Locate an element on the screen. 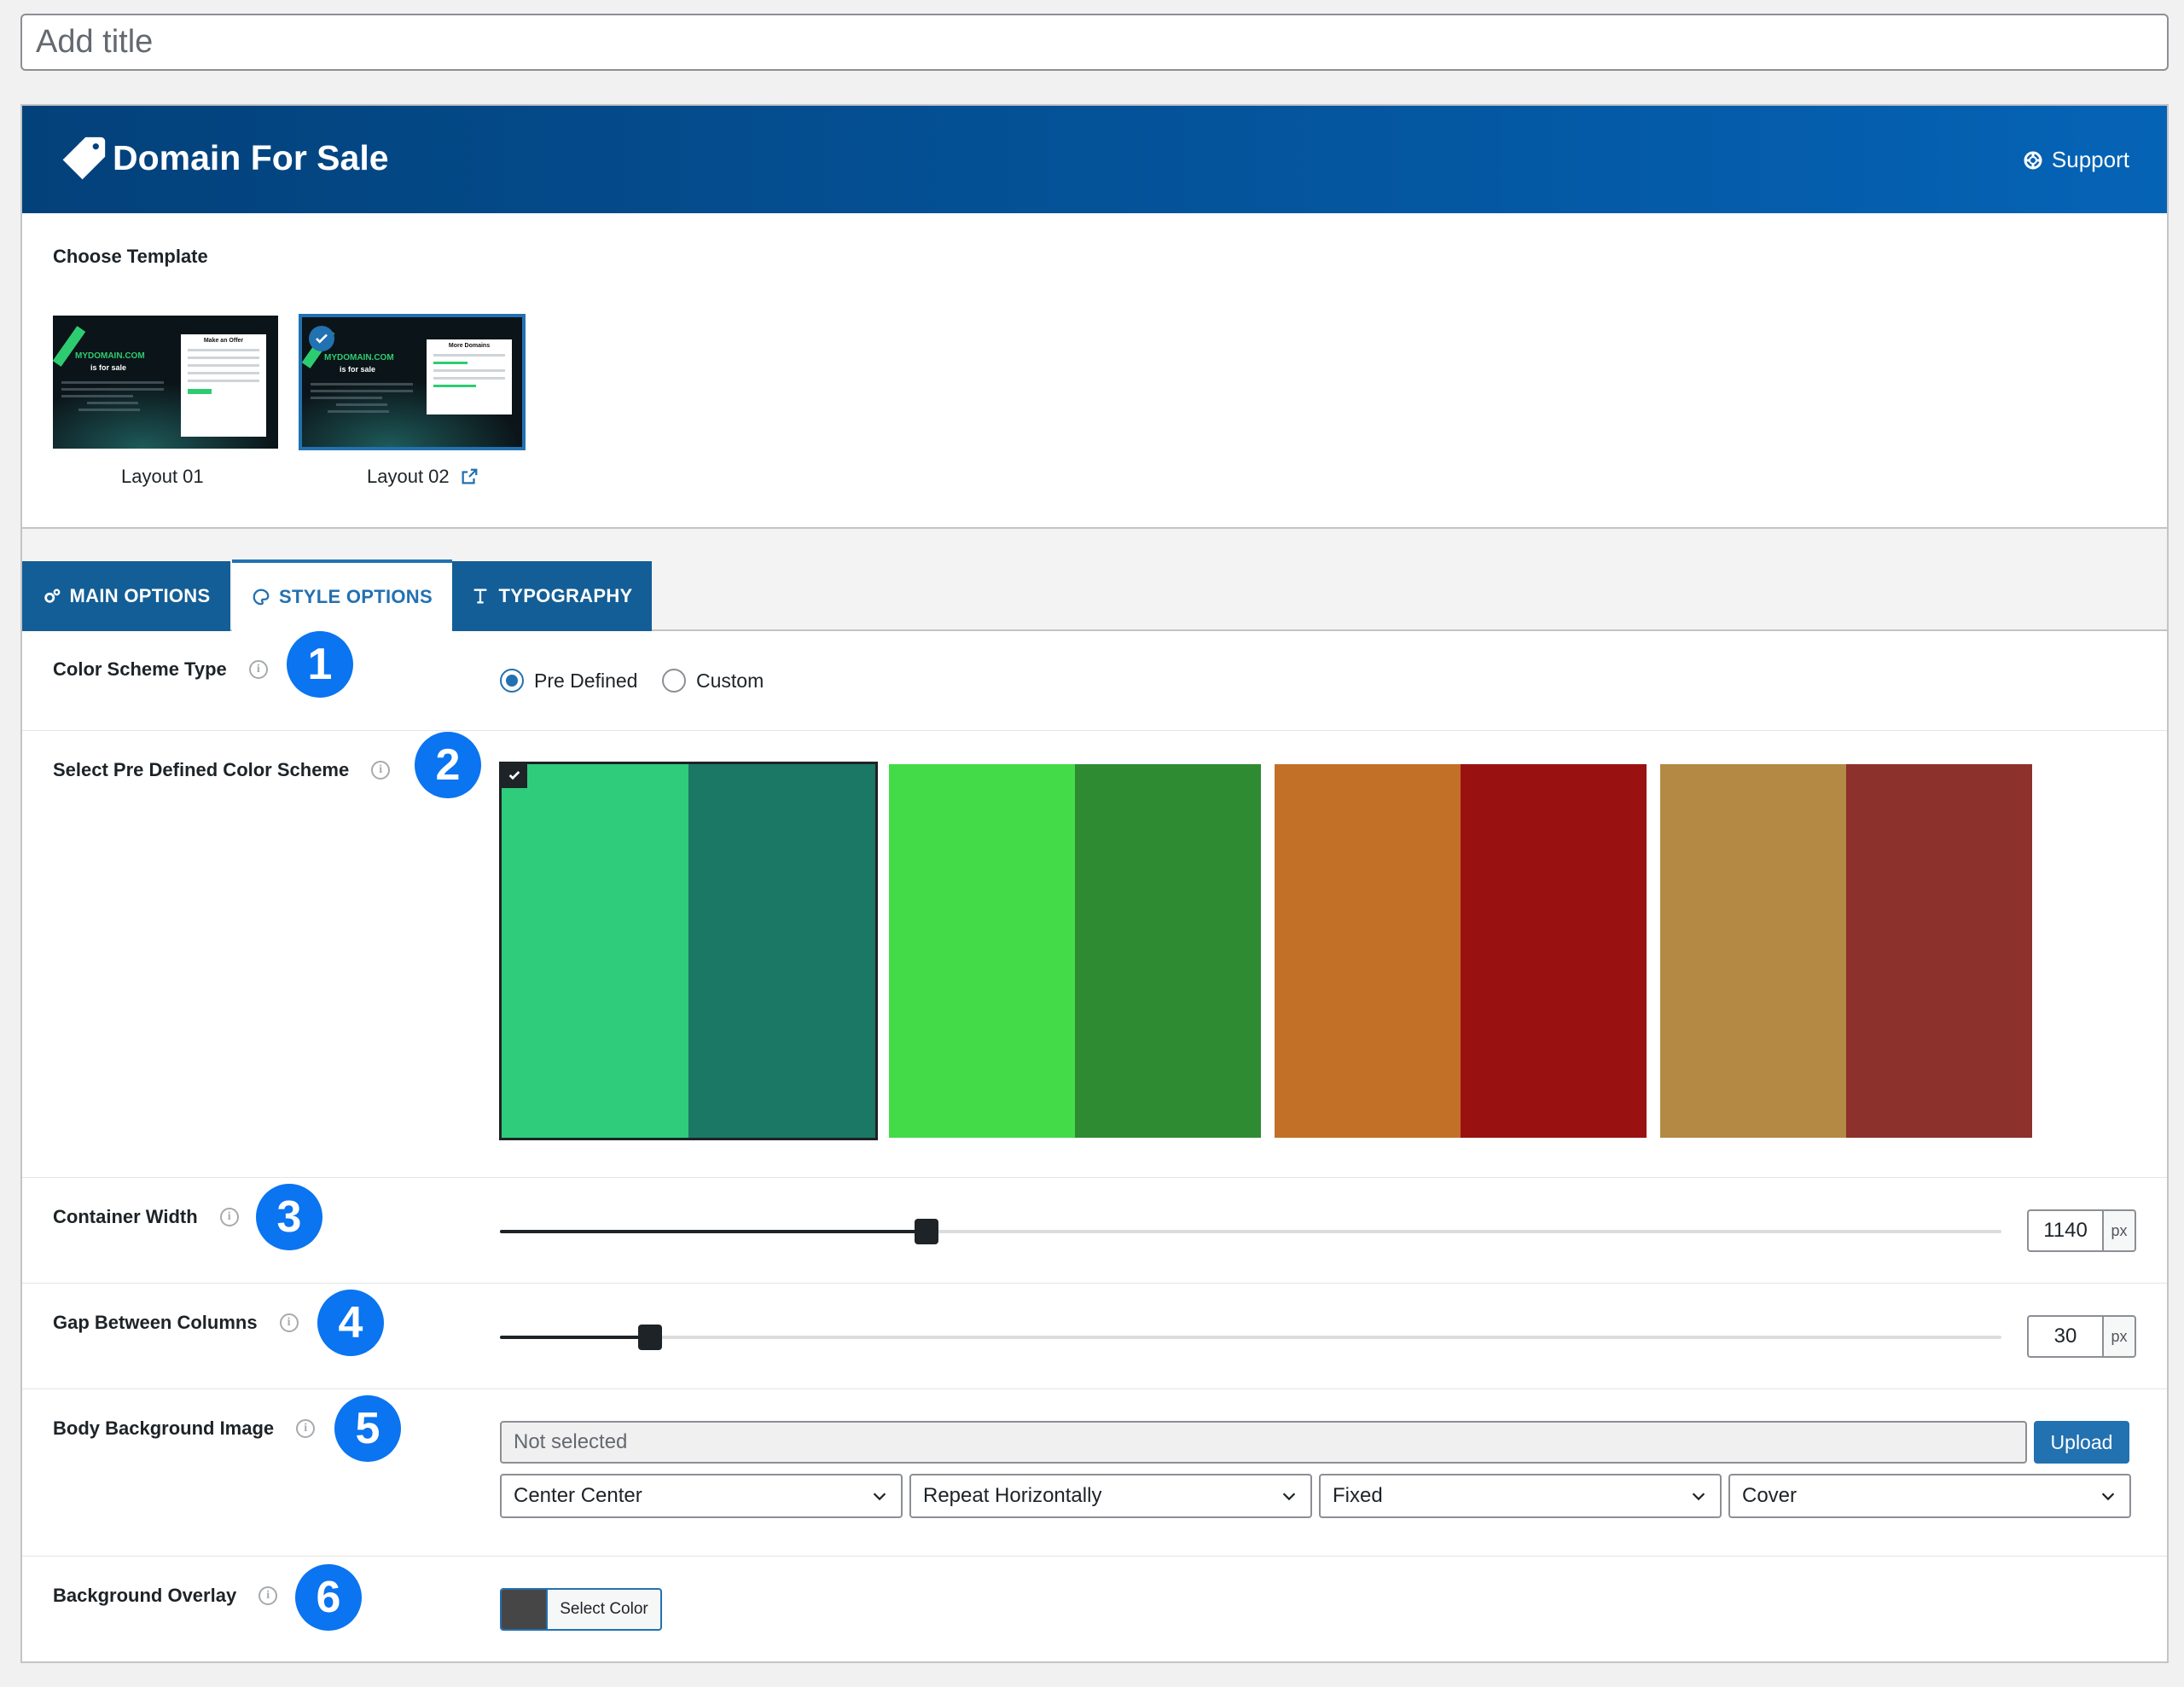 The height and width of the screenshot is (1687, 2184). plugin-header: Domain For Sale Support is located at coordinates (1095, 159).